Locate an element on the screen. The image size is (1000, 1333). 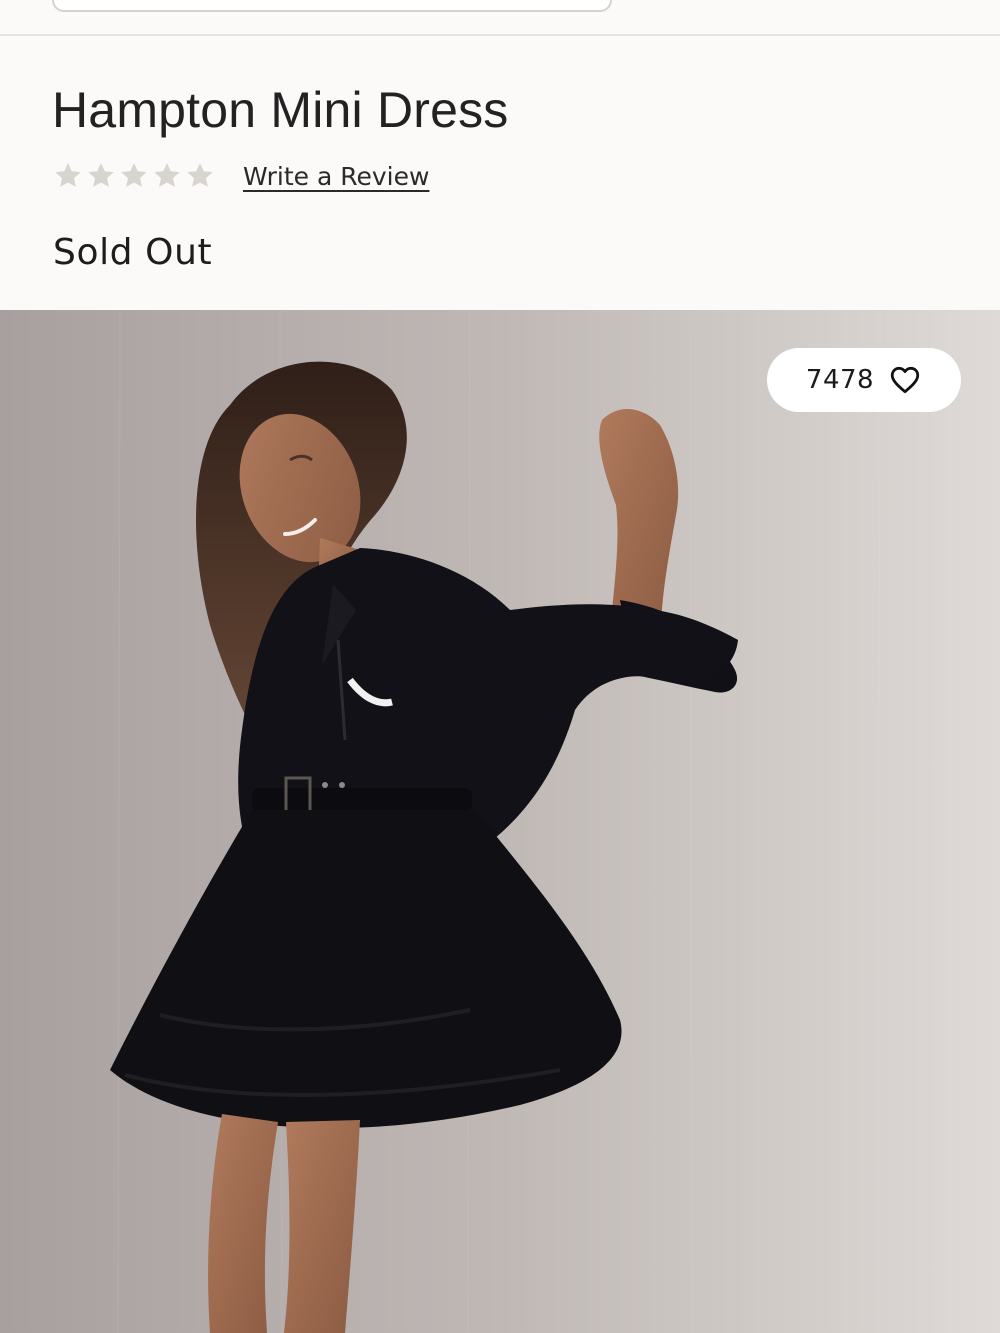
product-title: Hampton Mini Dress is located at coordinates (280, 110).